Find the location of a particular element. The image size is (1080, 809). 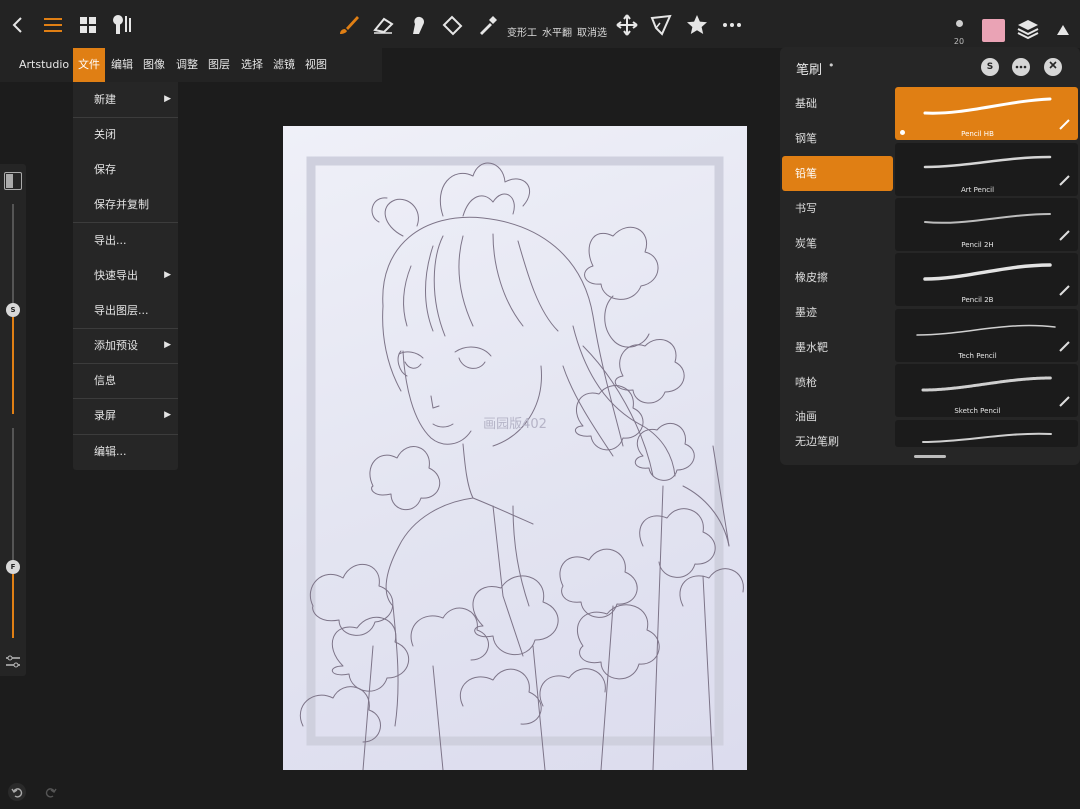

menu-bar: Artstudio 文件 编辑 图像 调整 图层 选择 滤镜 视图 is located at coordinates (191, 65).